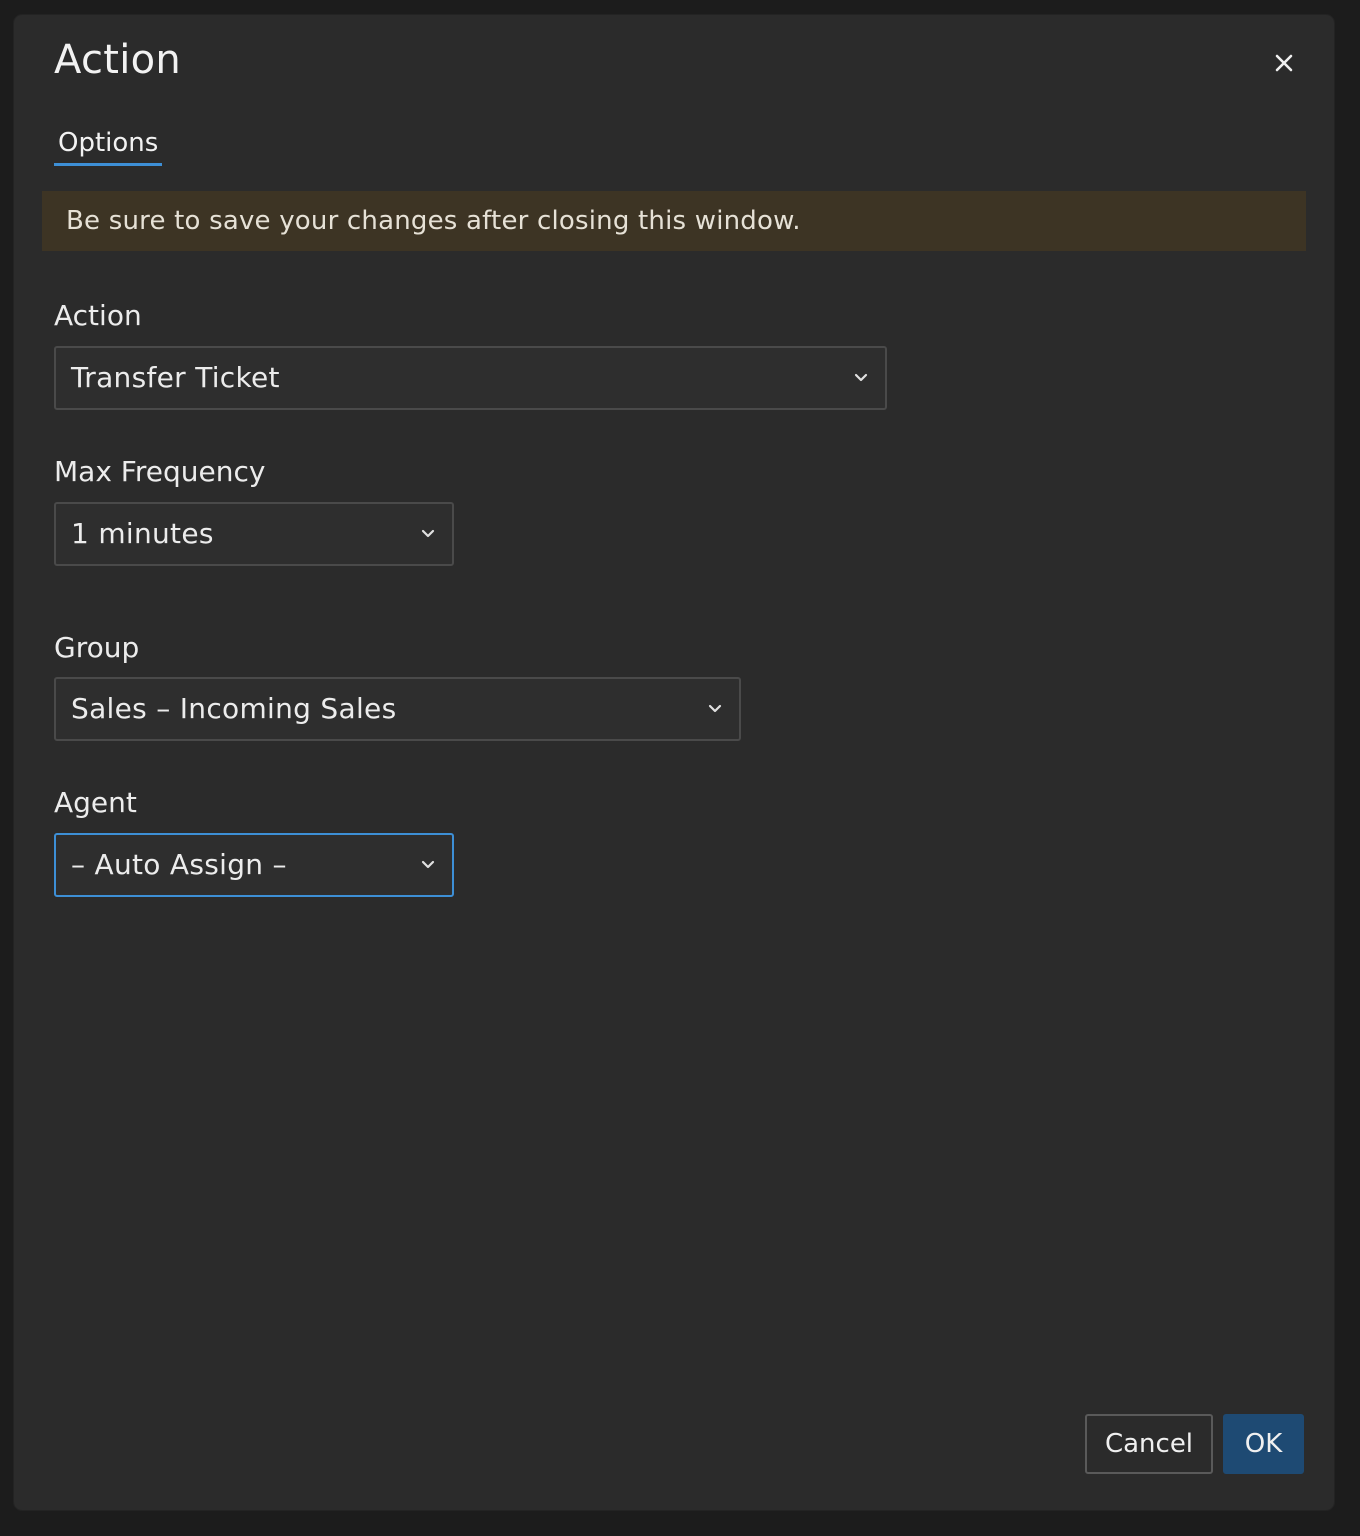 The image size is (1360, 1536). I want to click on agent-label: Agent, so click(95, 802).